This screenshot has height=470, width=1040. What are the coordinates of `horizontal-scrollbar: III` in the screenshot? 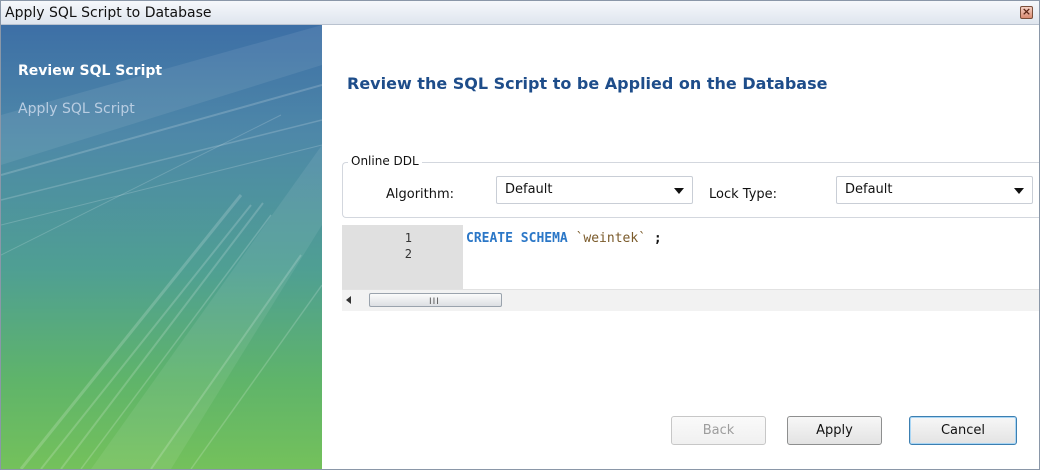 It's located at (690, 300).